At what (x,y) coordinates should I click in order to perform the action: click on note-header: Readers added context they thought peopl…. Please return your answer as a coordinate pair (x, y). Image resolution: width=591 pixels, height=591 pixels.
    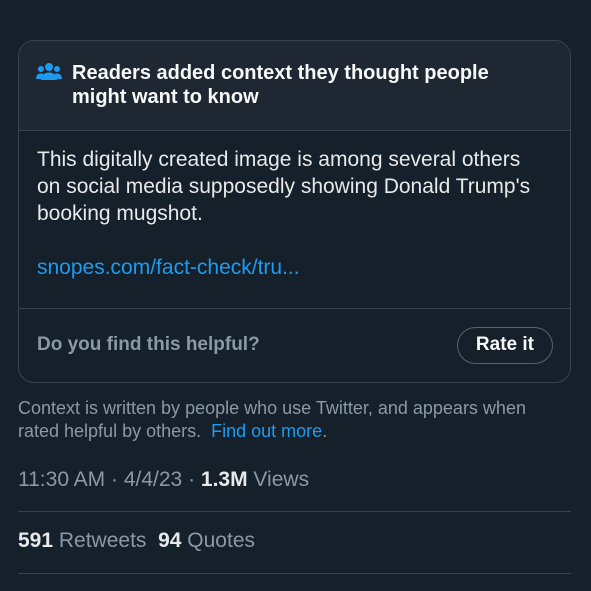
    Looking at the image, I should click on (294, 86).